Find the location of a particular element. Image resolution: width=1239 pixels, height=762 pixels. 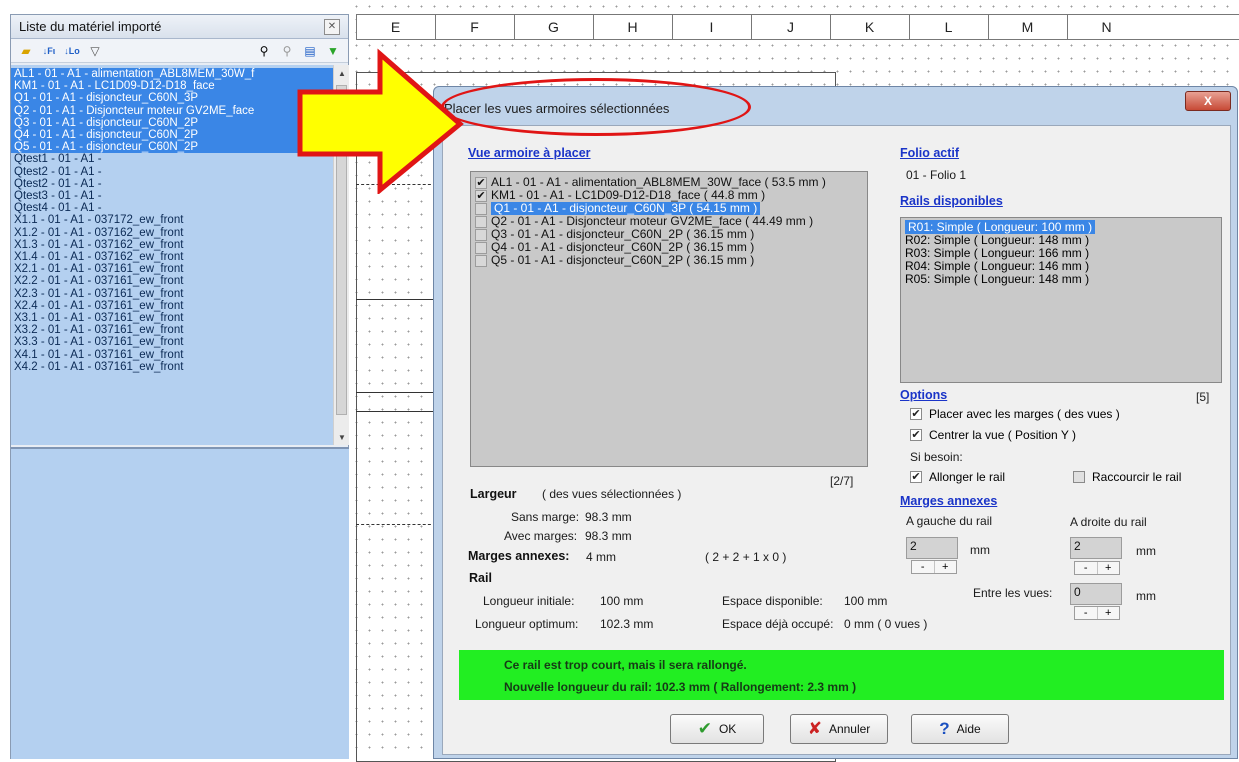

option-margins-label: Placer avec les marges ( des vues ) is located at coordinates (1024, 414).